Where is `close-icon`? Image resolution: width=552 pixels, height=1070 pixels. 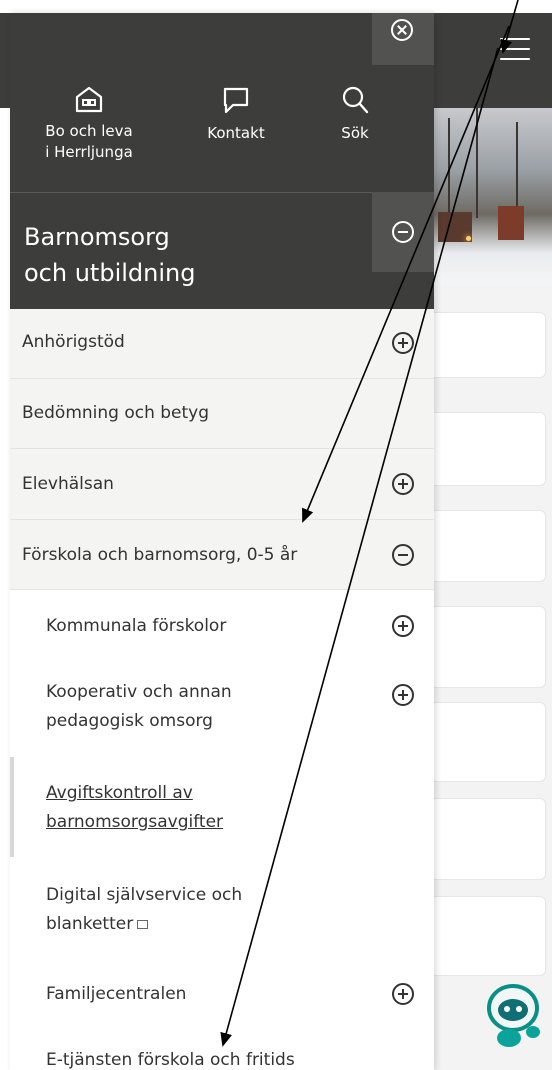
close-icon is located at coordinates (402, 30).